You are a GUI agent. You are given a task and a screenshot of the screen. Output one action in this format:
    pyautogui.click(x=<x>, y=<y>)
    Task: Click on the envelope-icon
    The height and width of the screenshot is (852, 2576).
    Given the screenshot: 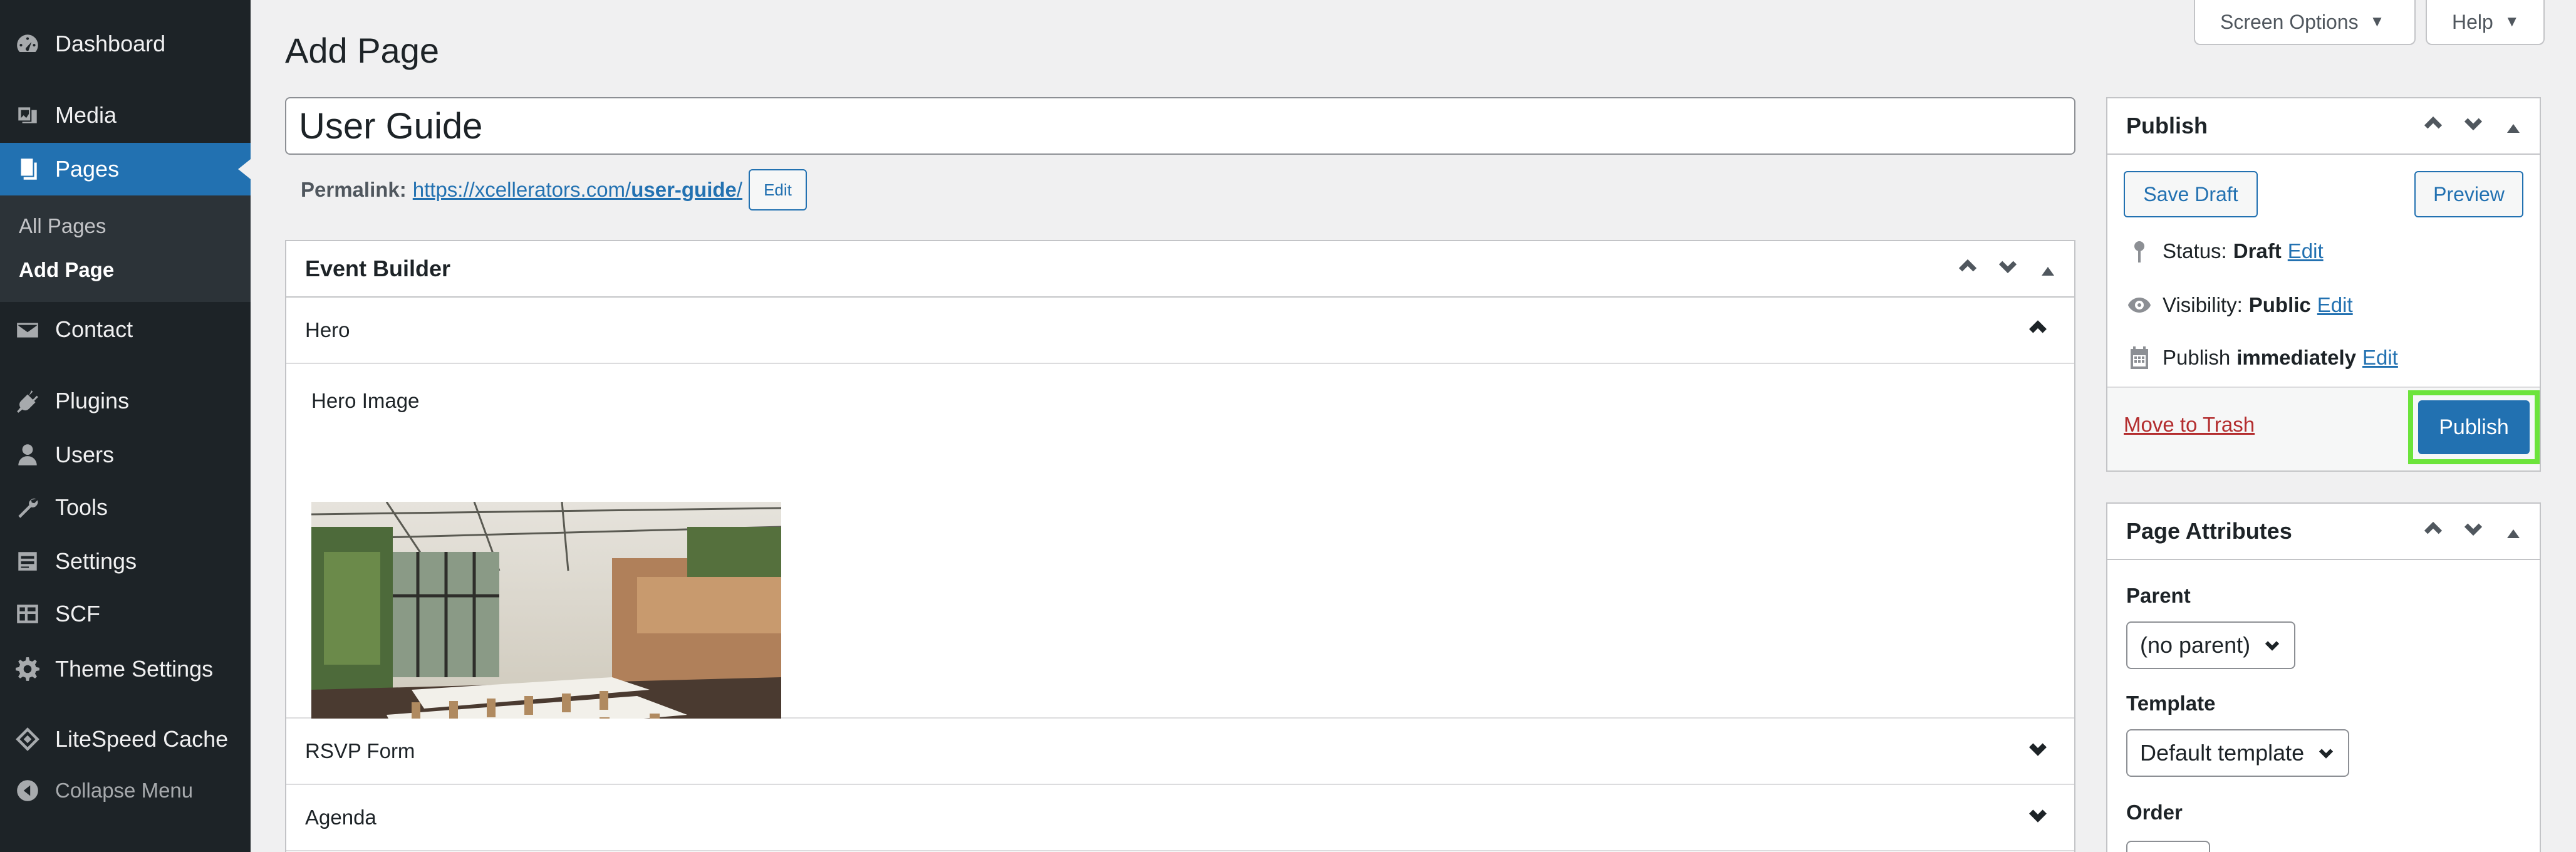 What is the action you would take?
    pyautogui.click(x=28, y=329)
    